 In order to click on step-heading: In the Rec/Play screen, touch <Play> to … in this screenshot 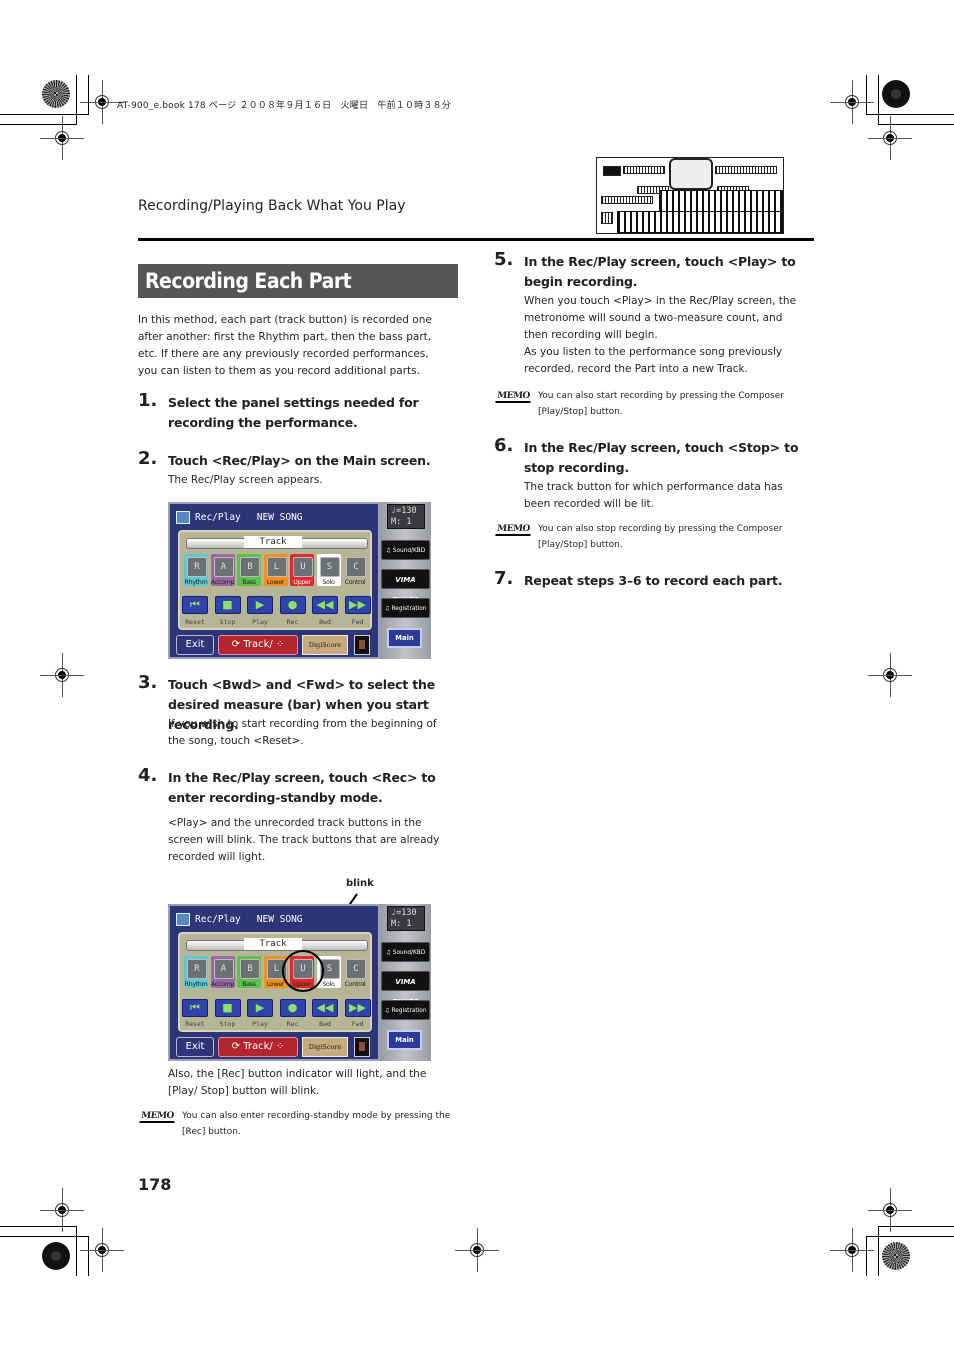, I will do `click(660, 271)`.